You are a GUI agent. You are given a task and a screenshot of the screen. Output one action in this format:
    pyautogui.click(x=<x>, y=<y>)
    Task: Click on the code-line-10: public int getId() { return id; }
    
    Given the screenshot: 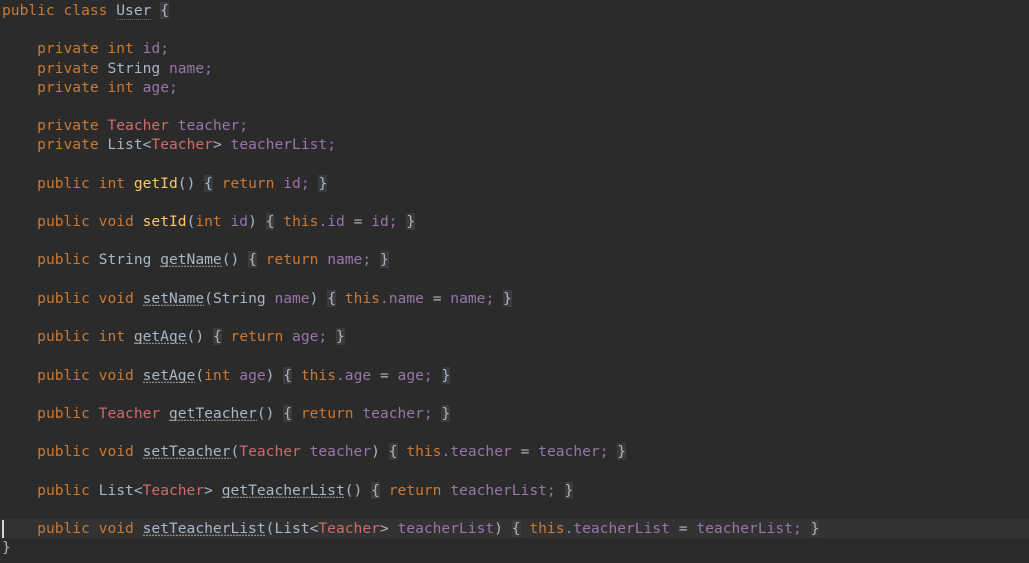 What is the action you would take?
    pyautogui.click(x=514, y=183)
    